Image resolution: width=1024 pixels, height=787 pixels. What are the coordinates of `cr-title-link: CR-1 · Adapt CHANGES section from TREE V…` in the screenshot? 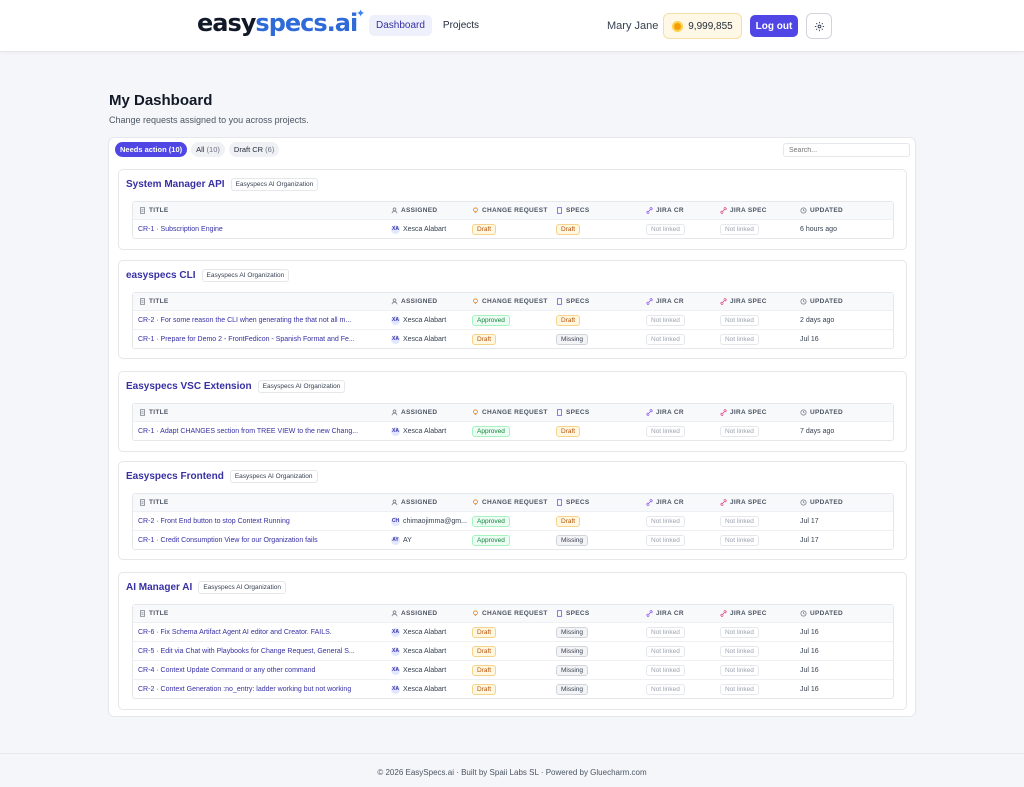 It's located at (248, 431).